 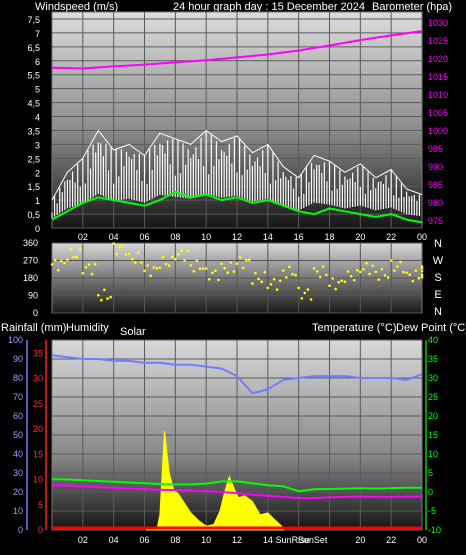 I want to click on wind-y-tick-label: 5, so click(x=37, y=90).